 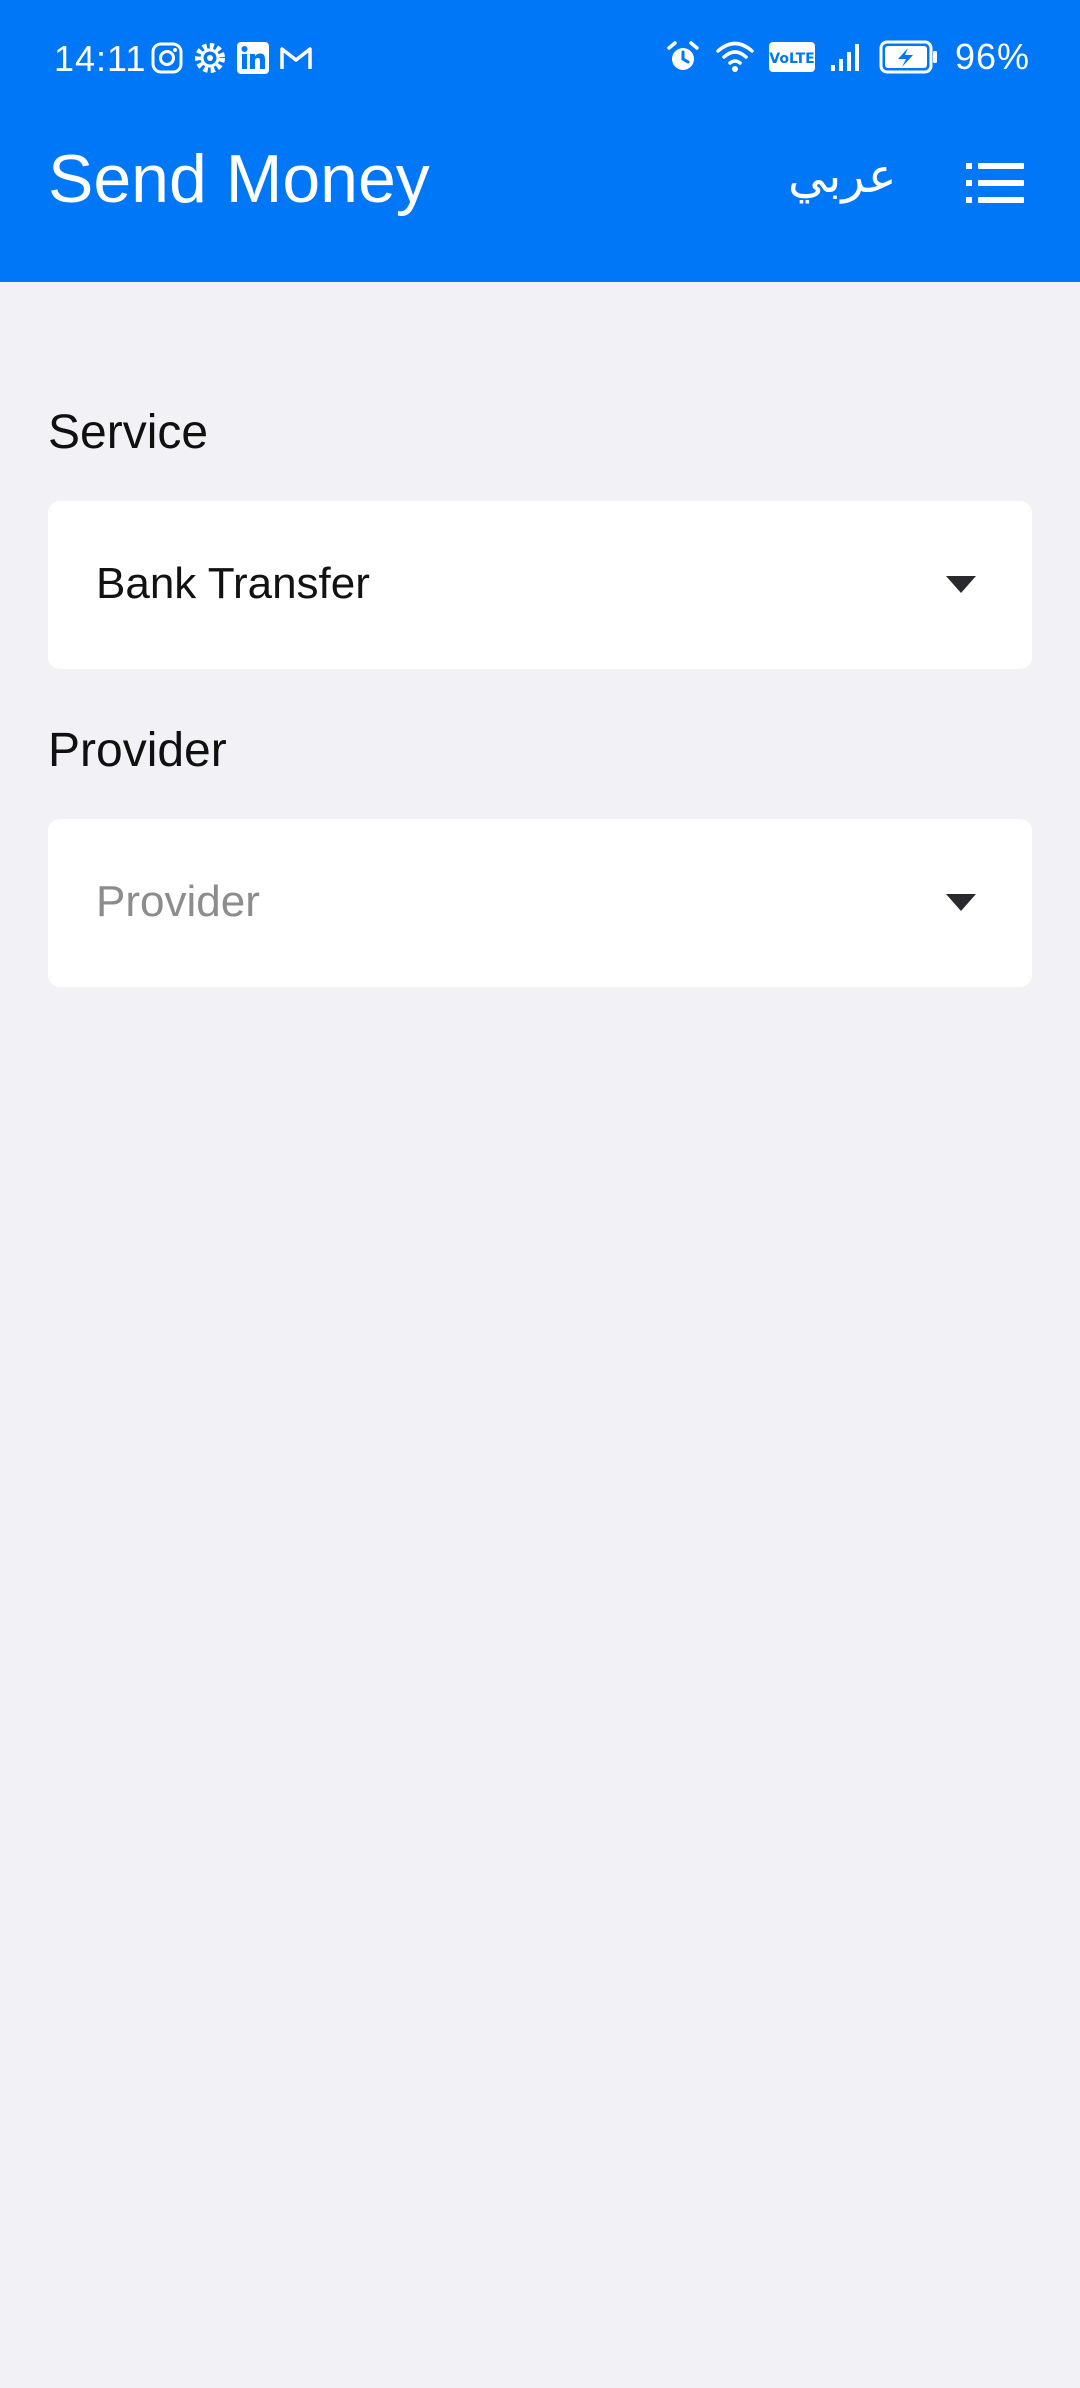 I want to click on app-bar: 14:11 VoLTE 96% Send Money عربي, so click(x=540, y=141).